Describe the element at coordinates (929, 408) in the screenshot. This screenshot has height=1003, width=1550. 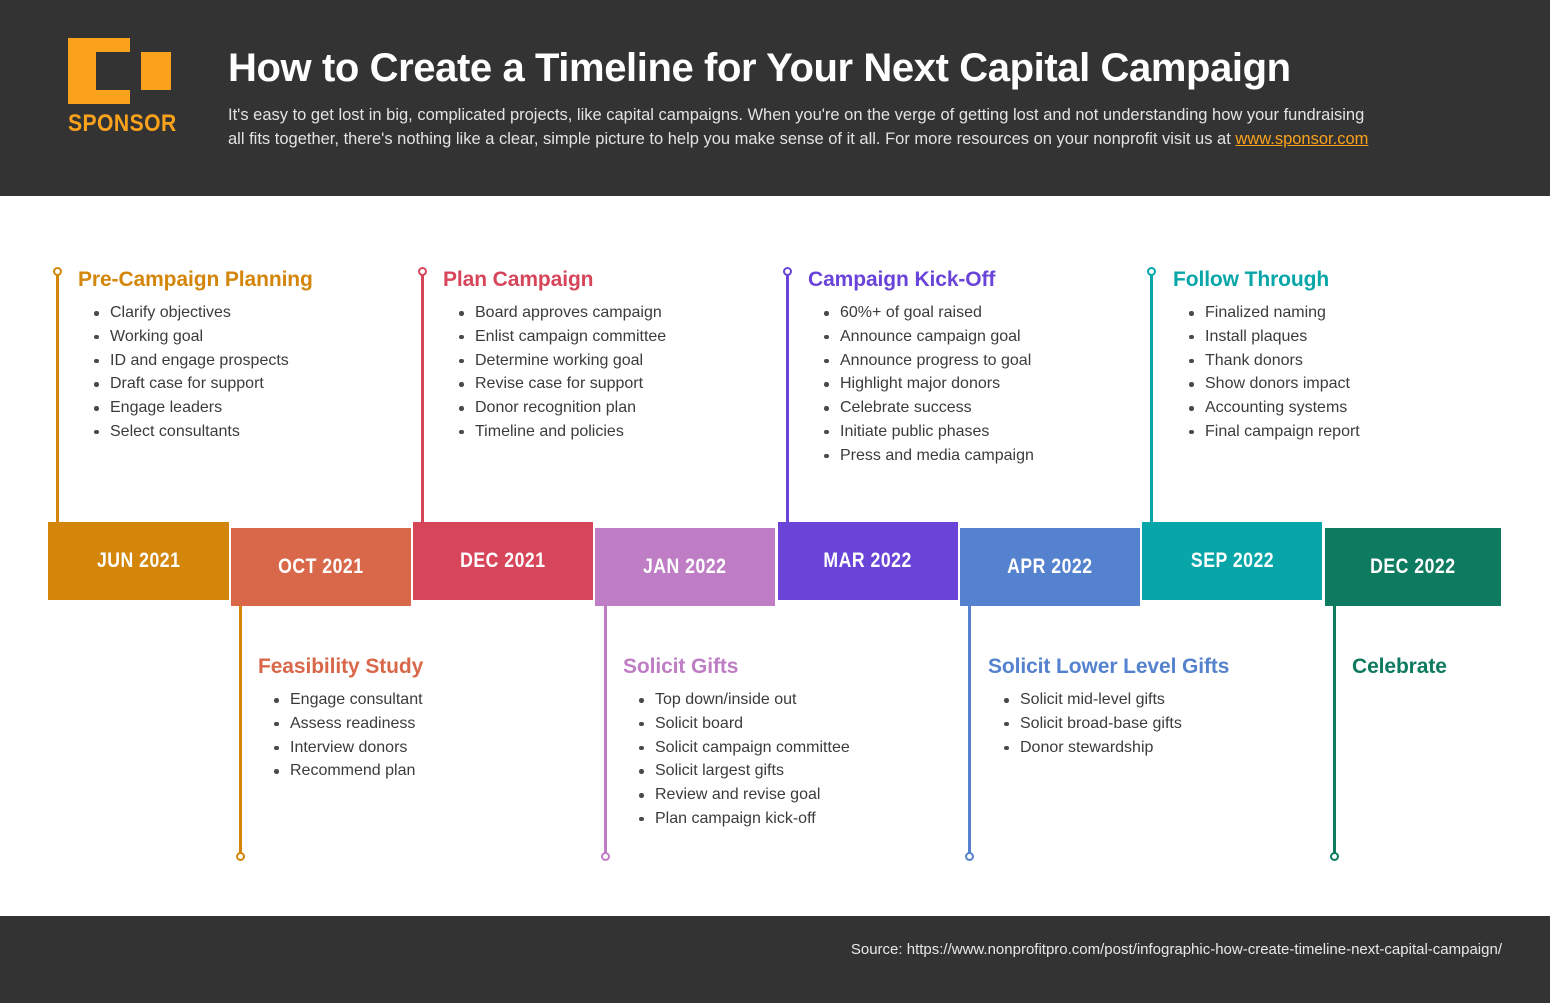
I see `list-item: Celebrate success` at that location.